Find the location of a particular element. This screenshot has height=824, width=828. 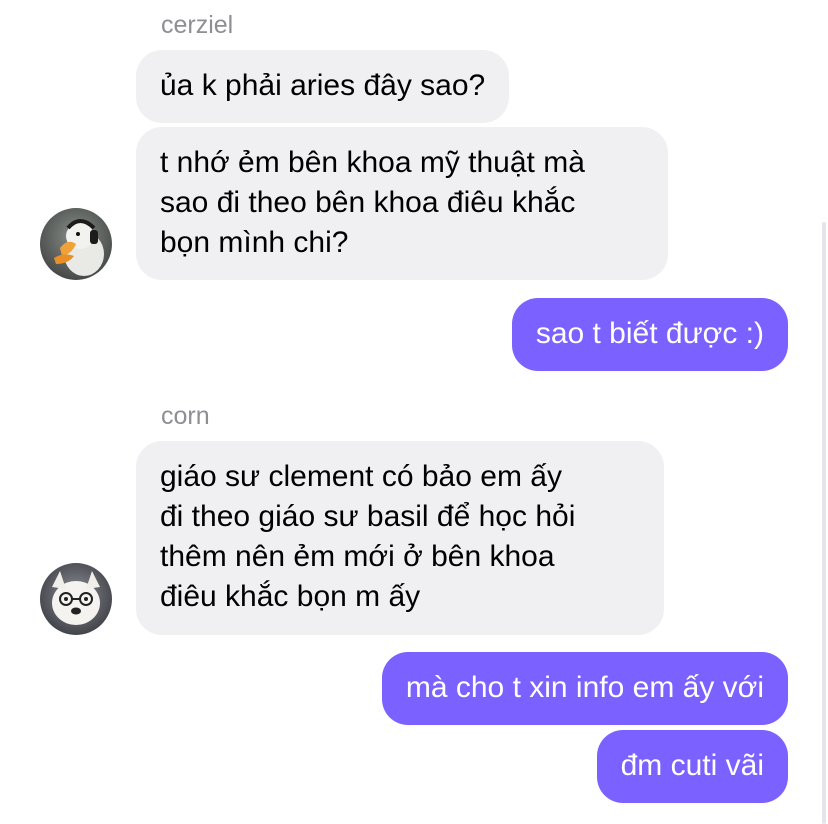

message-text: đm cuti vãi is located at coordinates (692, 765).